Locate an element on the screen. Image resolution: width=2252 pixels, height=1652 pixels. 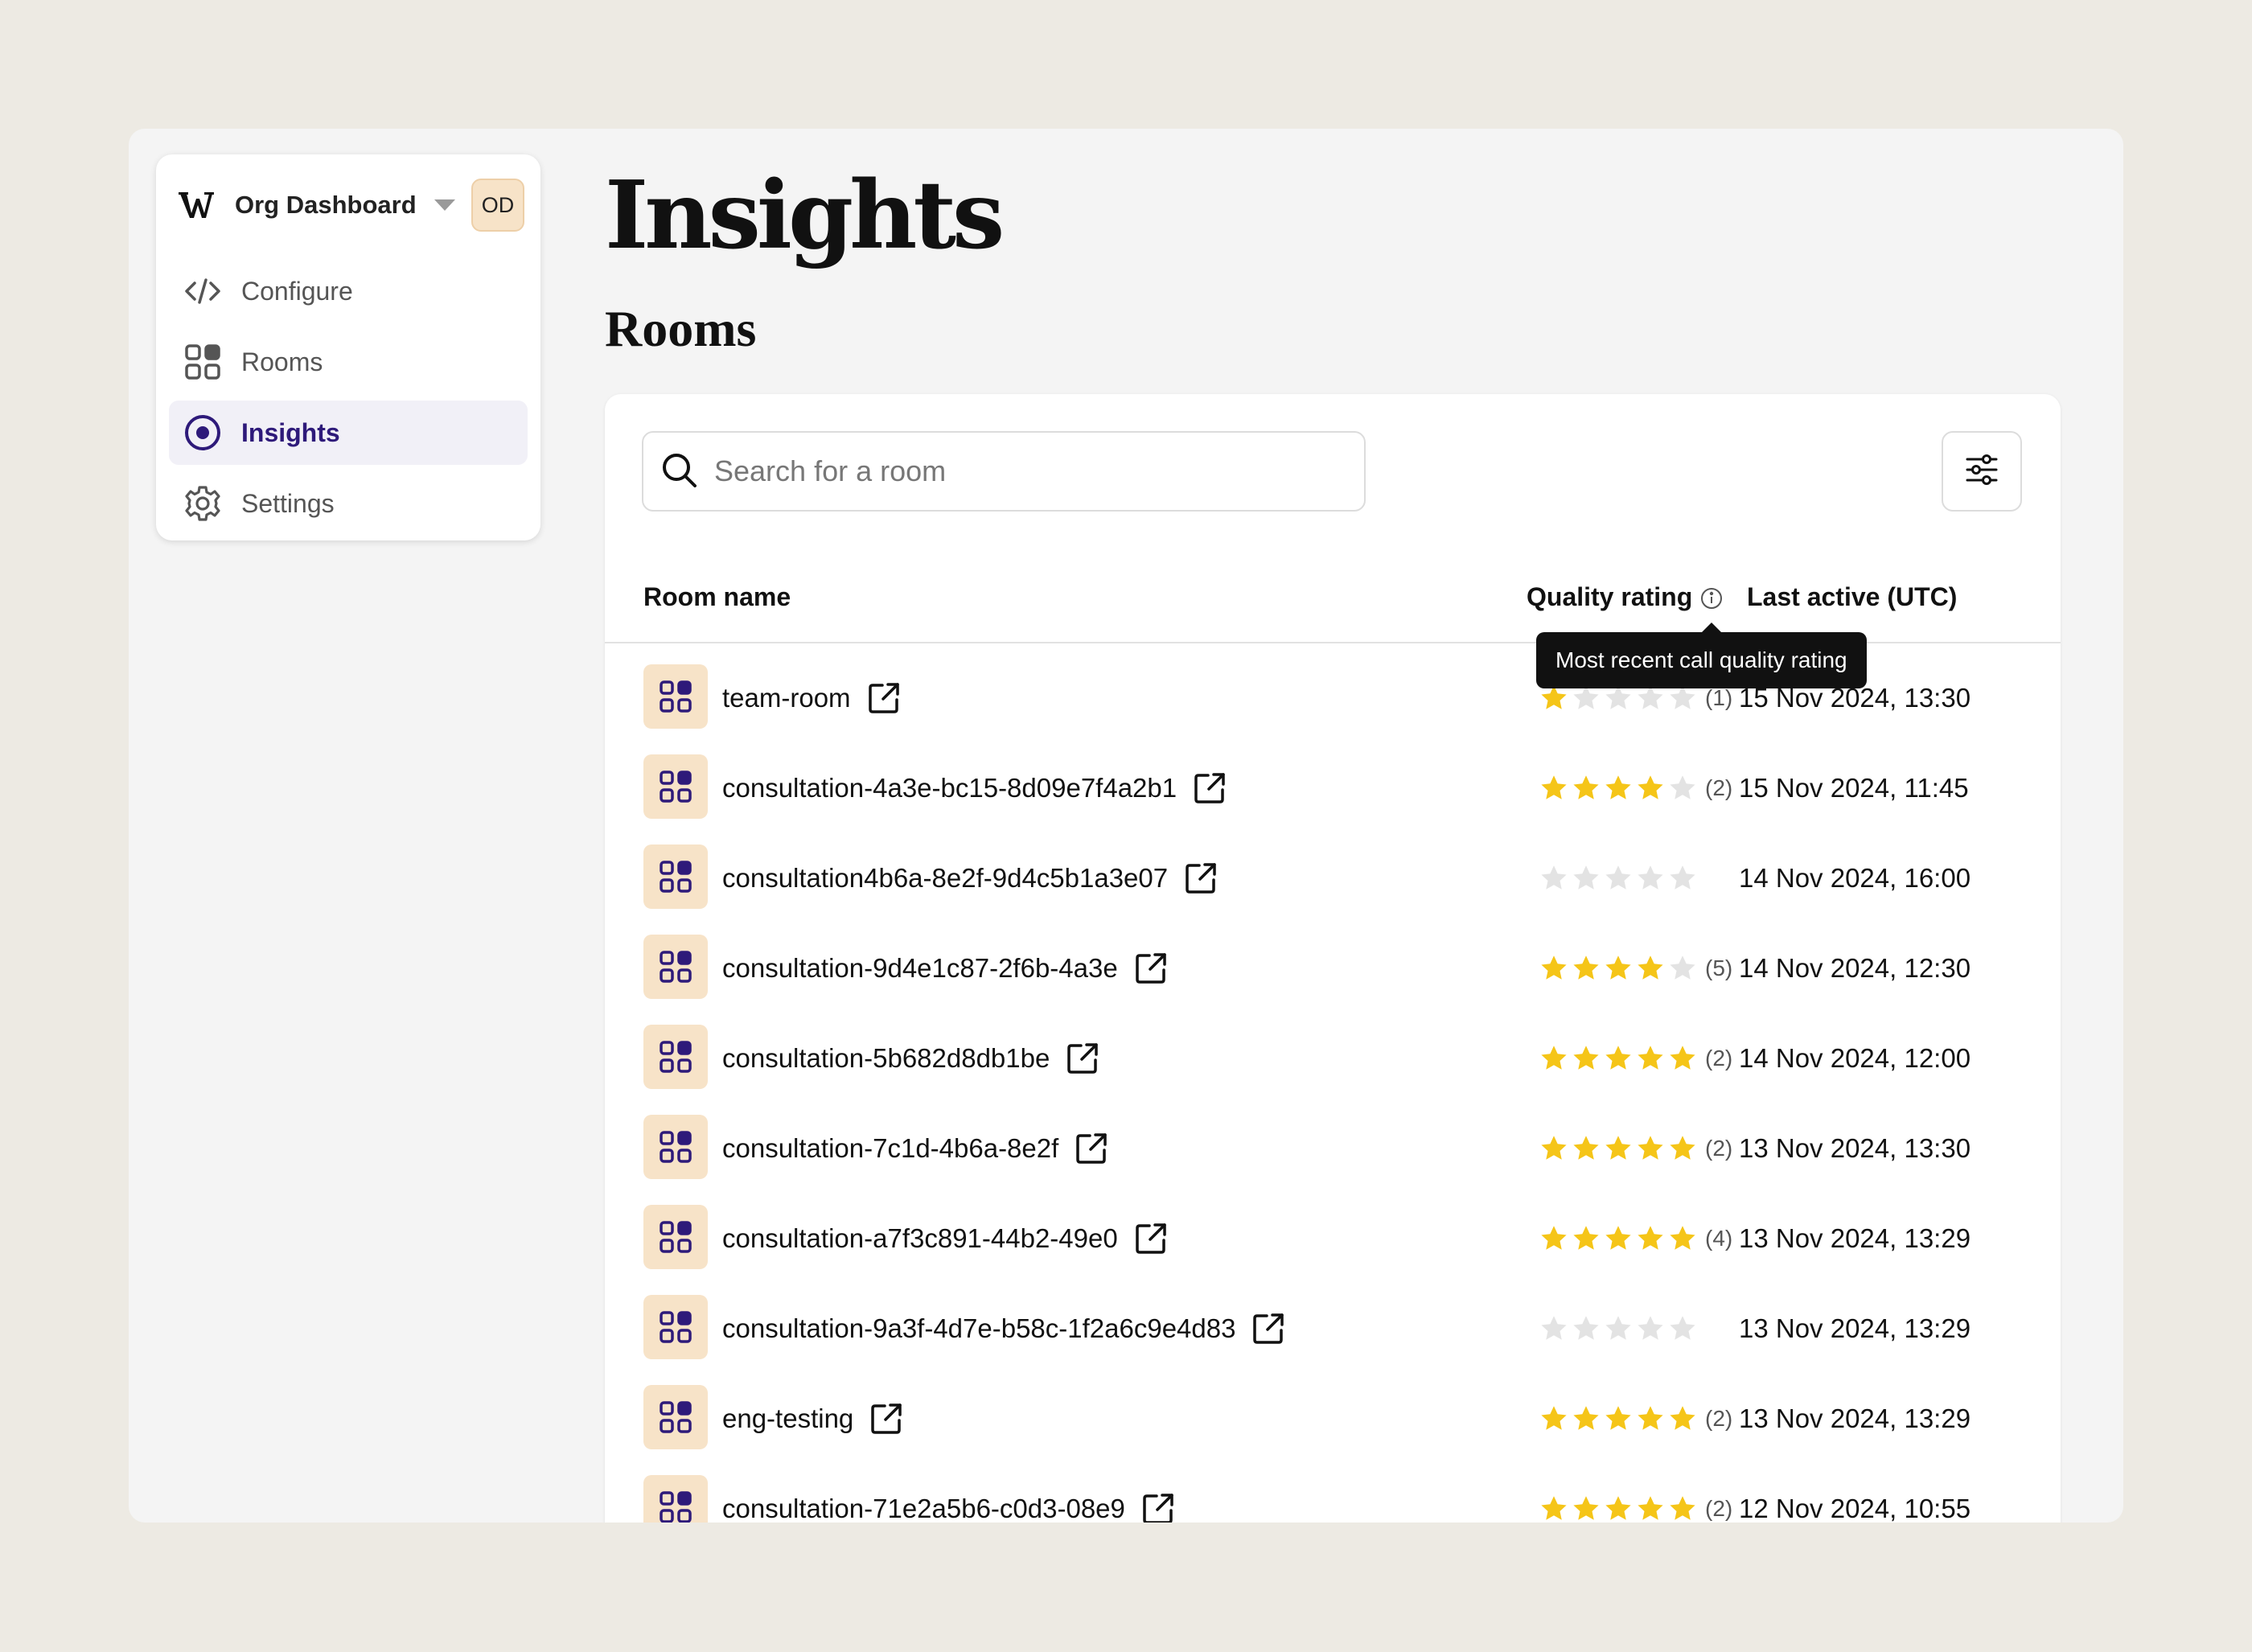
room-name: consultation-9a3f-4d7e-b58c-1f2a6c9e4d83 is located at coordinates (978, 1328).